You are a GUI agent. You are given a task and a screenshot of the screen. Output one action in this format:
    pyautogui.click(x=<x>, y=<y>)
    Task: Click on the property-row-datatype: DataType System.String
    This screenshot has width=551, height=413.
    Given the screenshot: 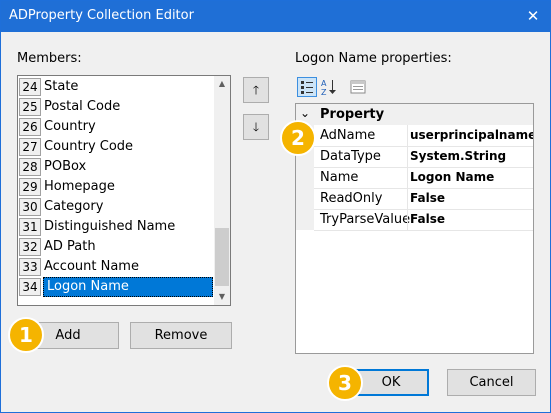 What is the action you would take?
    pyautogui.click(x=414, y=156)
    